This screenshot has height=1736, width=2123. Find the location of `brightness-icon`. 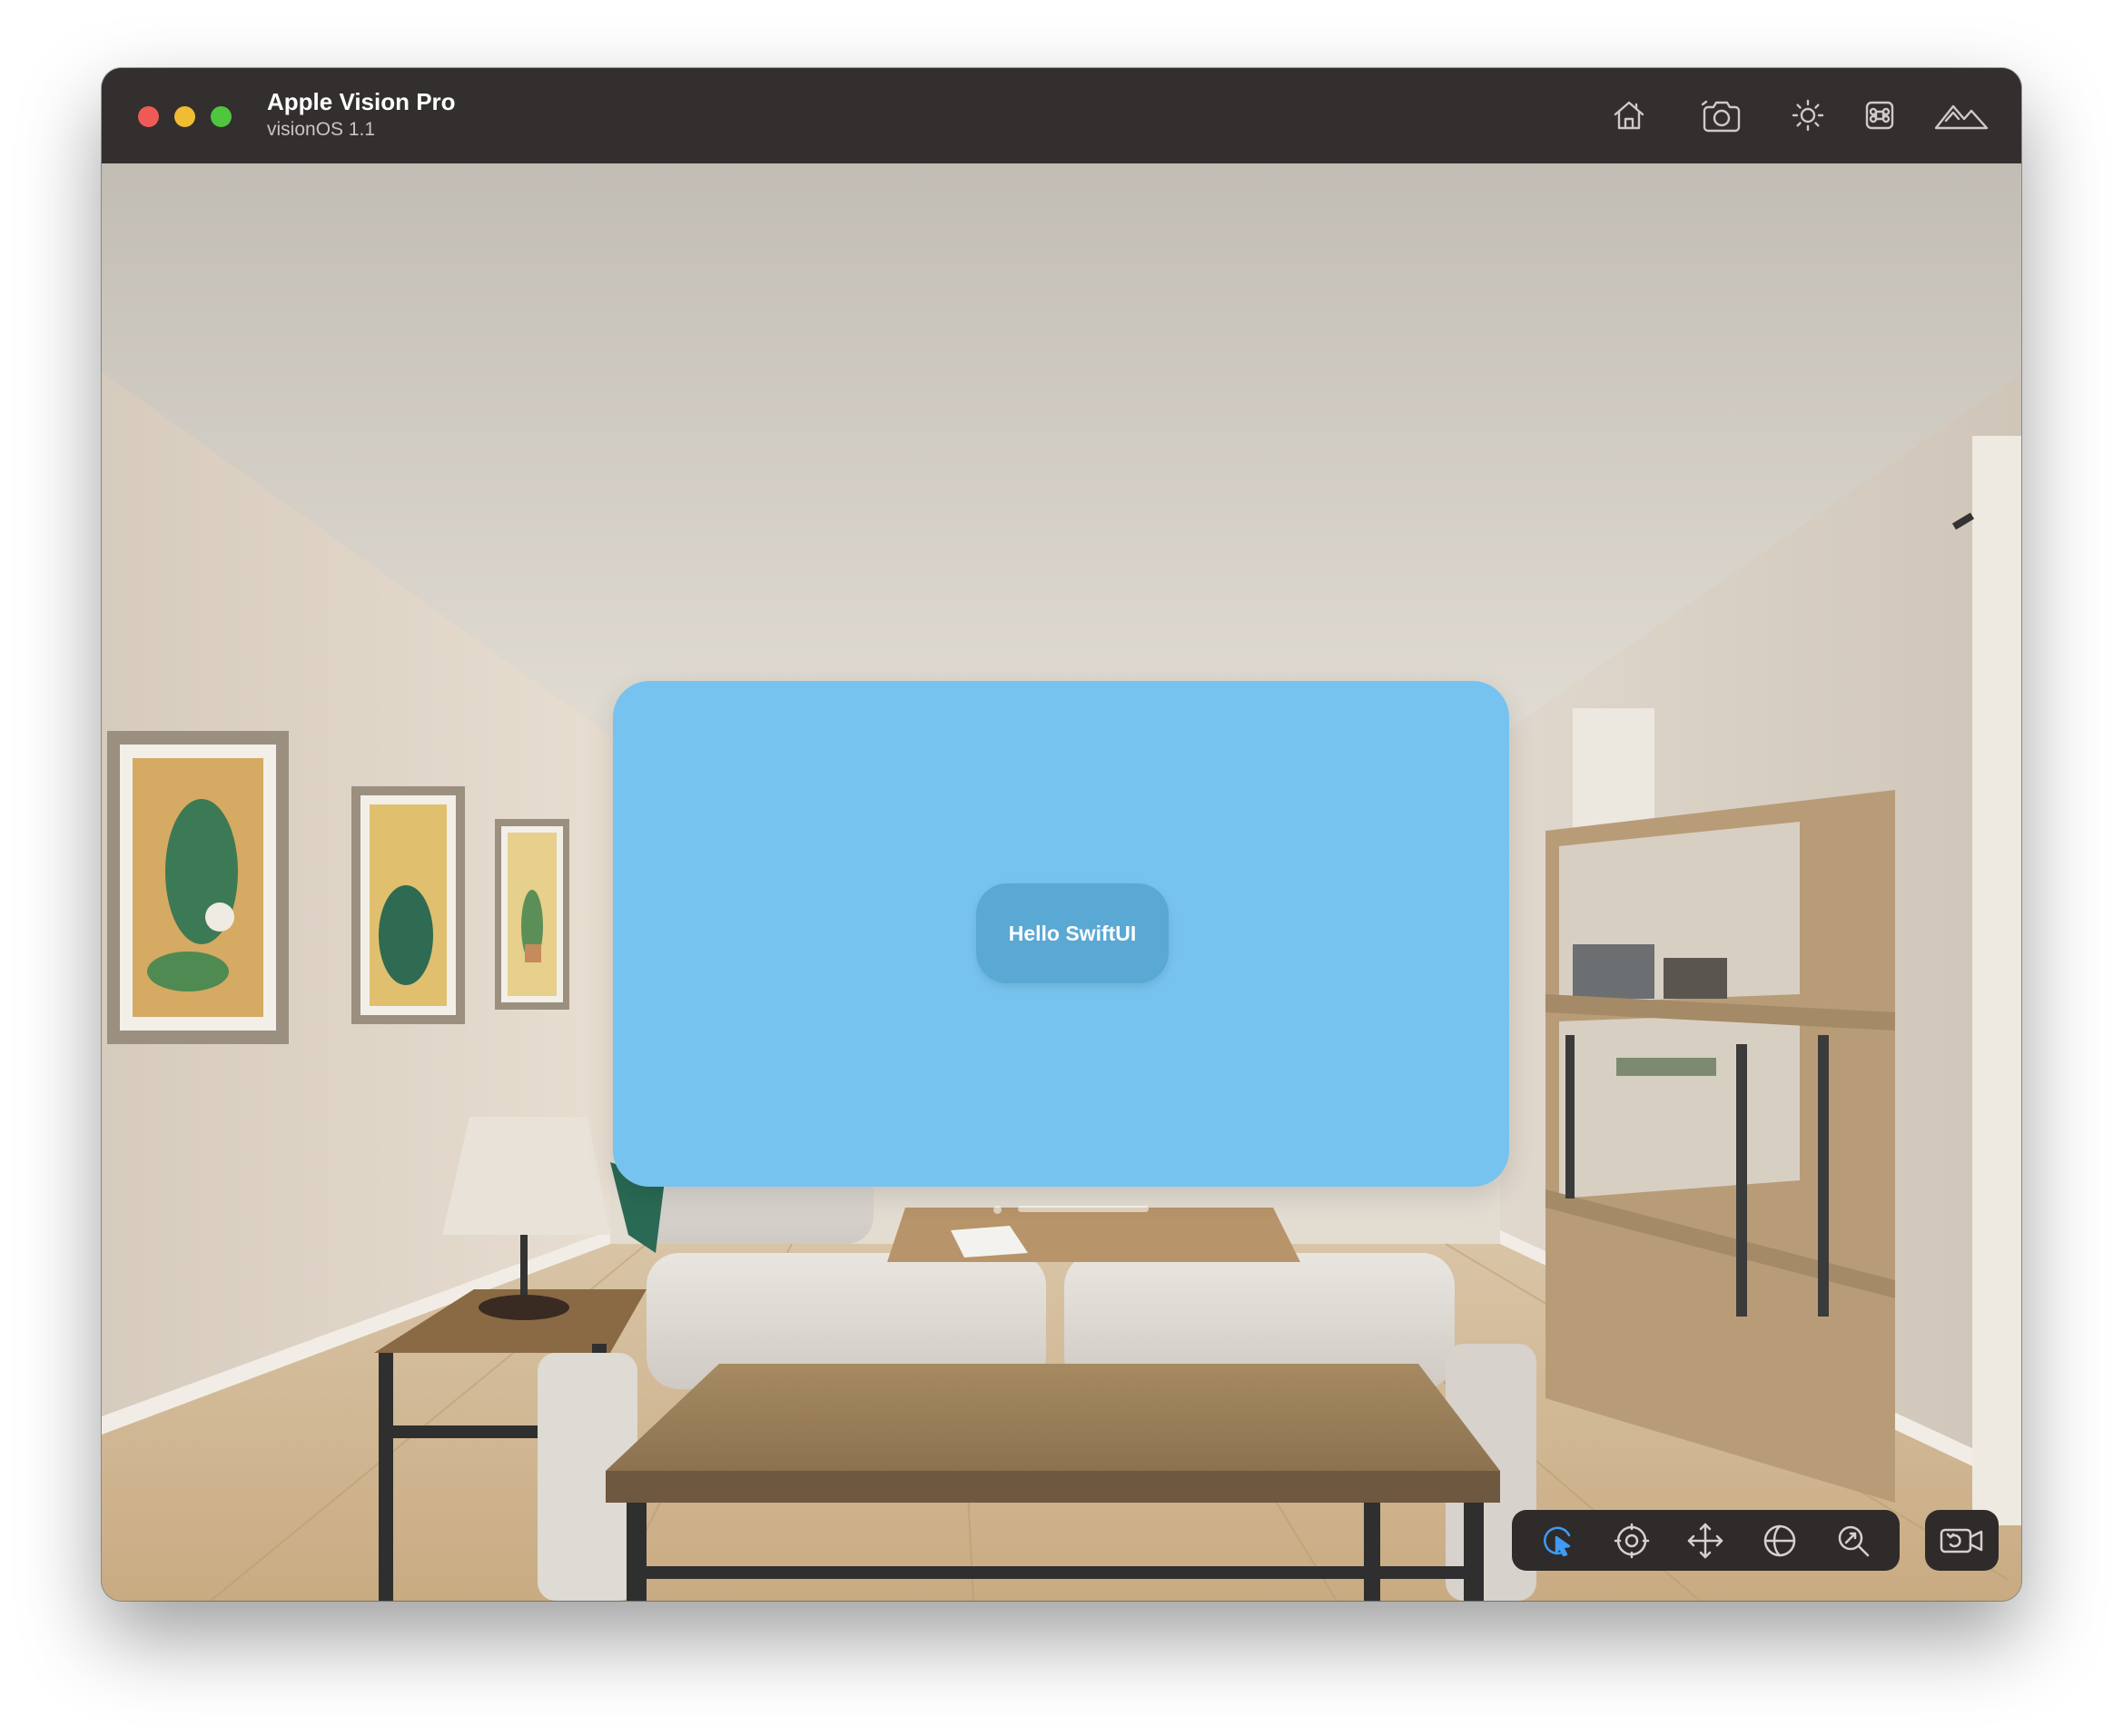

brightness-icon is located at coordinates (1808, 115).